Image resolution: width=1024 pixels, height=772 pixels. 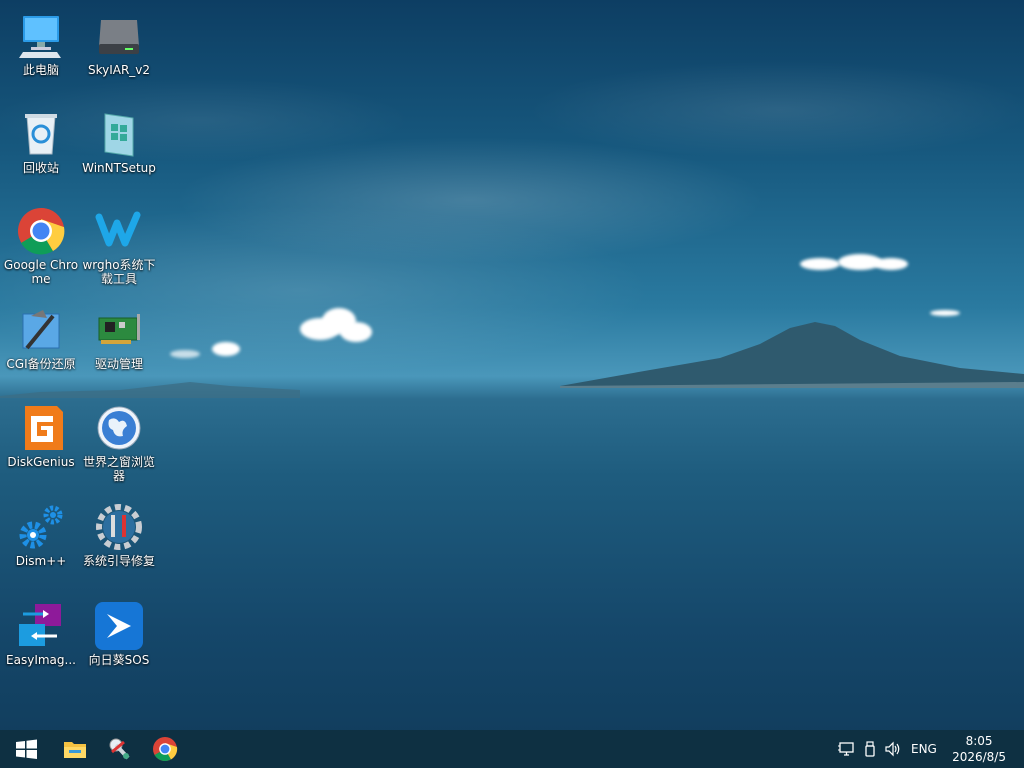 I want to click on clock-date: 2026/8/5, so click(x=979, y=757).